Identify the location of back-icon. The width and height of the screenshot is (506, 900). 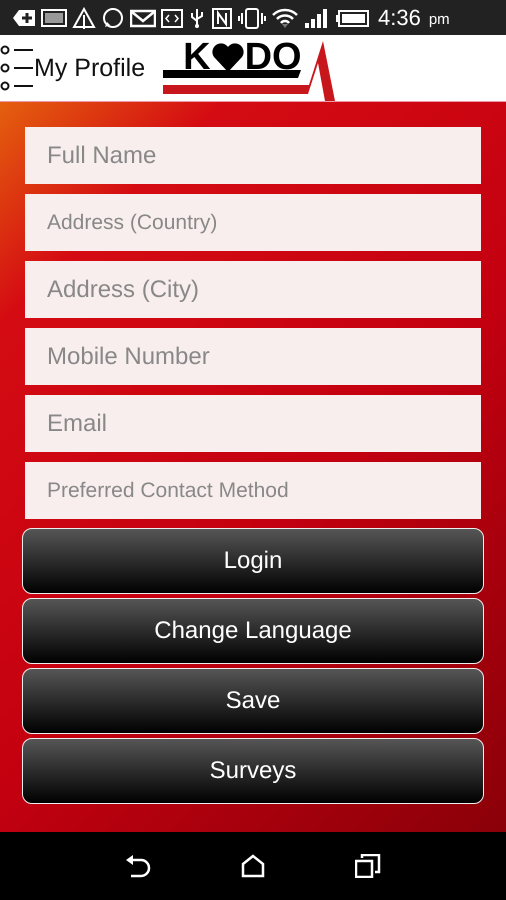
(138, 866).